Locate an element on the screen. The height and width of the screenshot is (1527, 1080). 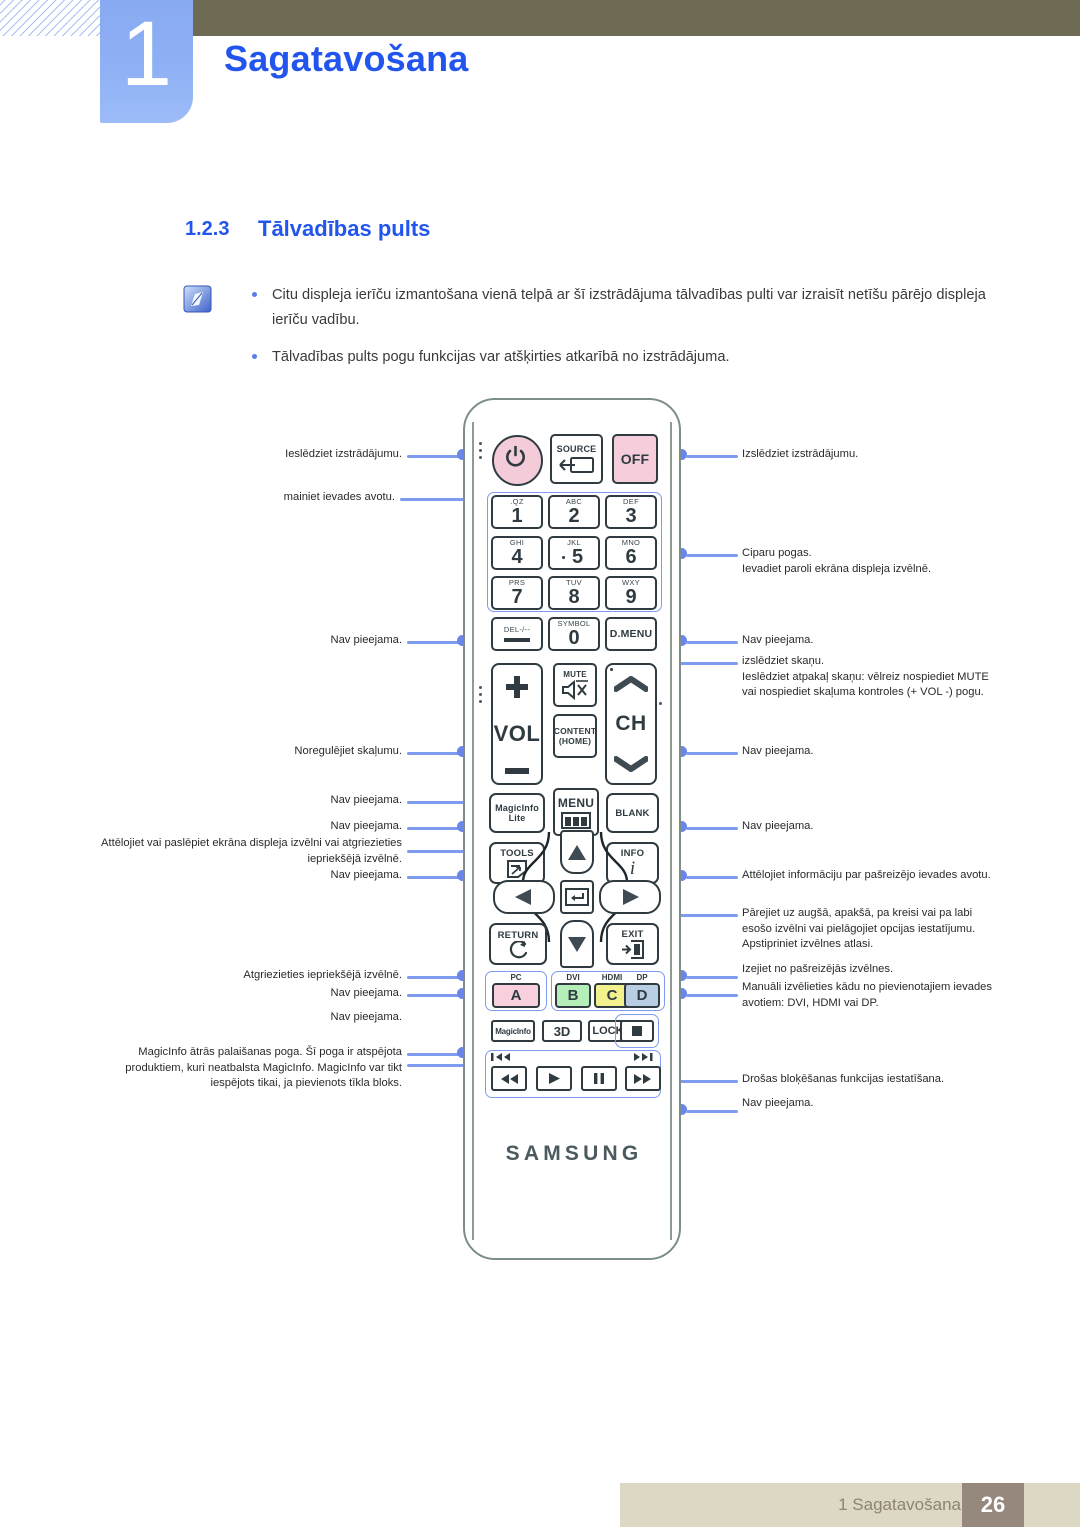
down-arrow-button is located at coordinates (577, 944).